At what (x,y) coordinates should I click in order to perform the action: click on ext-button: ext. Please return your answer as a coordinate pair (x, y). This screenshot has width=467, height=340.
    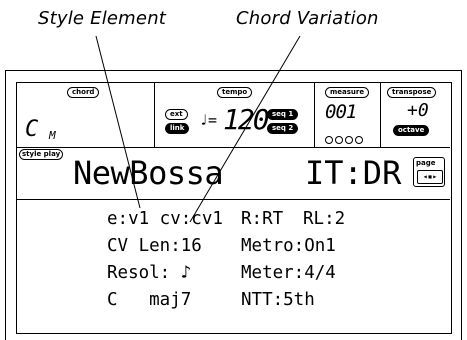
    Looking at the image, I should click on (176, 114).